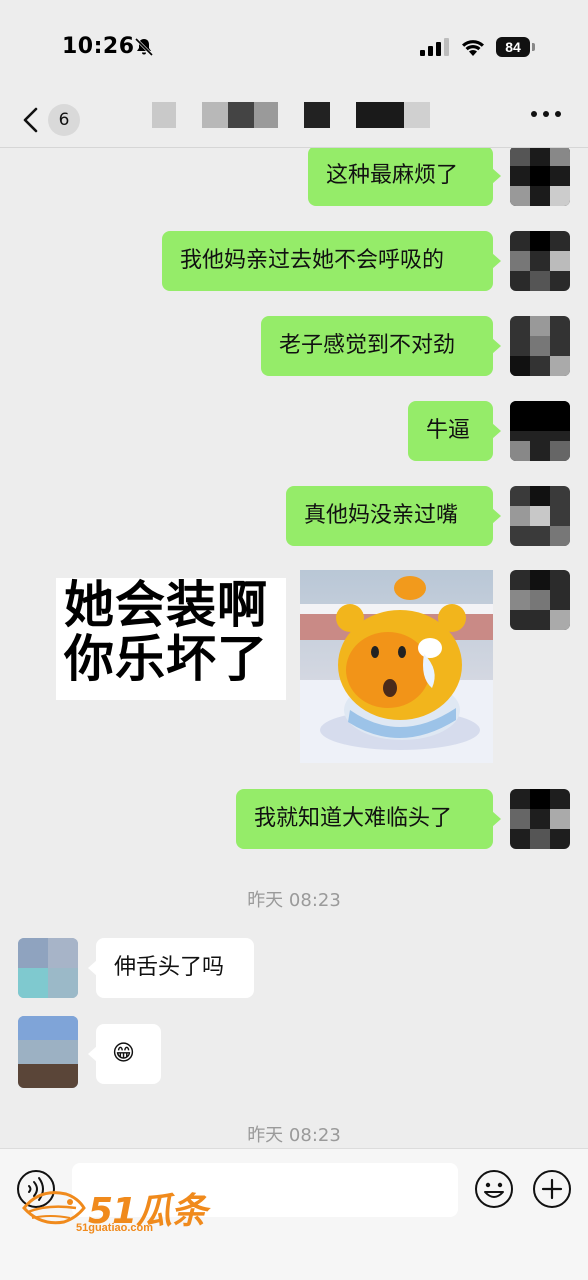  What do you see at coordinates (546, 114) in the screenshot?
I see `more-dots-icon` at bounding box center [546, 114].